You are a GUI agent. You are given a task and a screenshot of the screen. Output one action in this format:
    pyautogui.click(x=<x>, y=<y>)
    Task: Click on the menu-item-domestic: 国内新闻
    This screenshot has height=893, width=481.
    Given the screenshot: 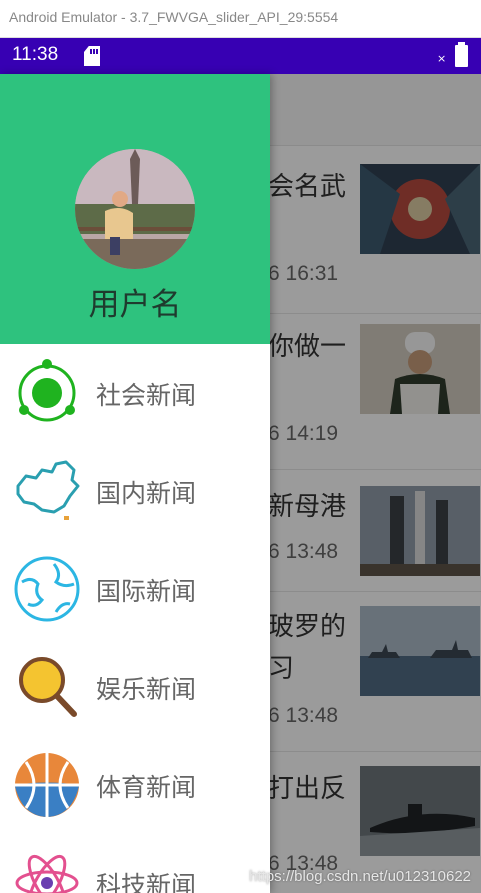 What is the action you would take?
    pyautogui.click(x=135, y=491)
    